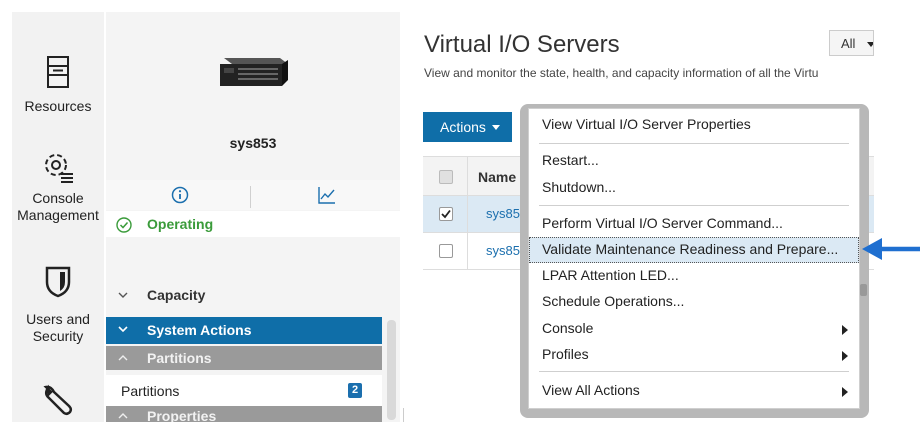  Describe the element at coordinates (253, 295) in the screenshot. I see `capacity-section: Capacity` at that location.